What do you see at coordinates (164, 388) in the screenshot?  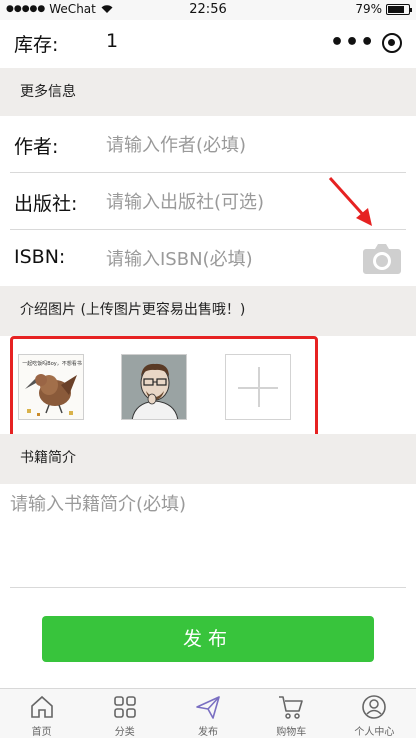 I see `annotation-highlight-box` at bounding box center [164, 388].